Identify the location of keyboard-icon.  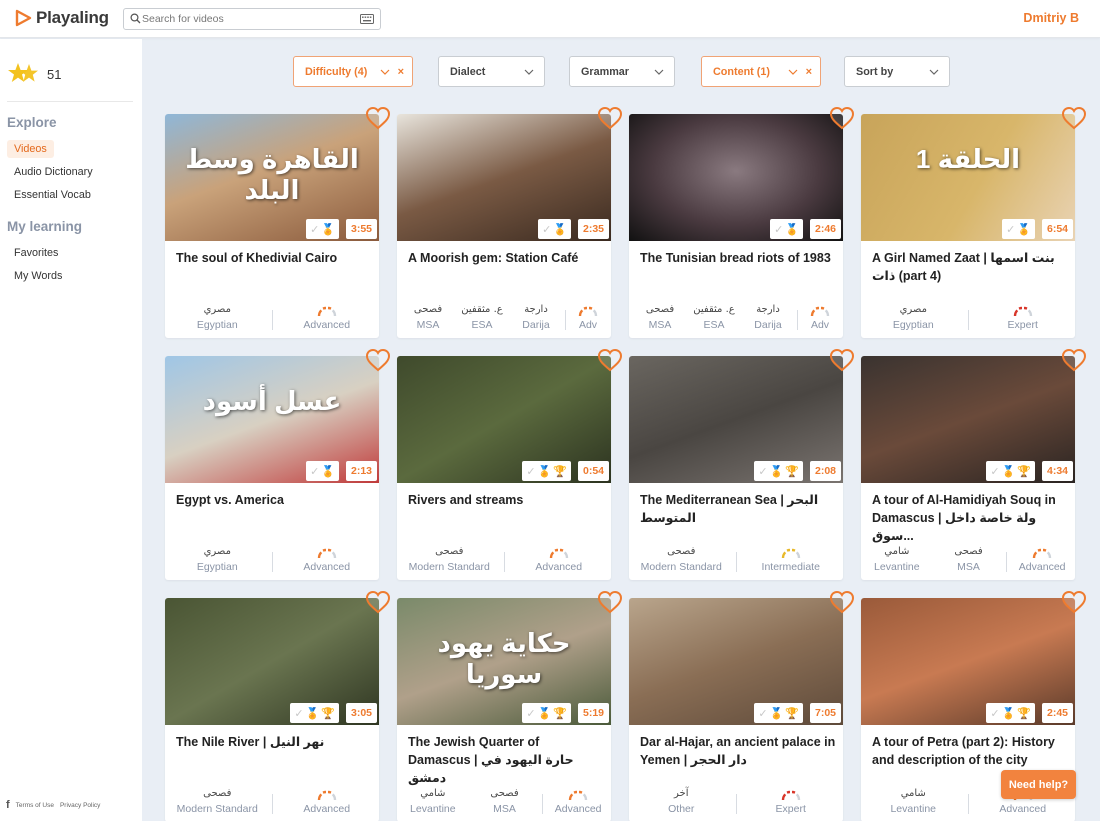
(367, 19).